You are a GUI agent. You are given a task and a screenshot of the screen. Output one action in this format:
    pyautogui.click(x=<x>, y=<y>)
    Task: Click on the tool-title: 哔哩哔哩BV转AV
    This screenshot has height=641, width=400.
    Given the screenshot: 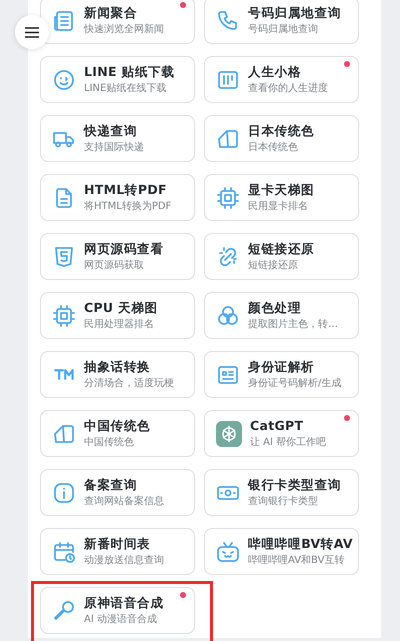 What is the action you would take?
    pyautogui.click(x=300, y=544)
    